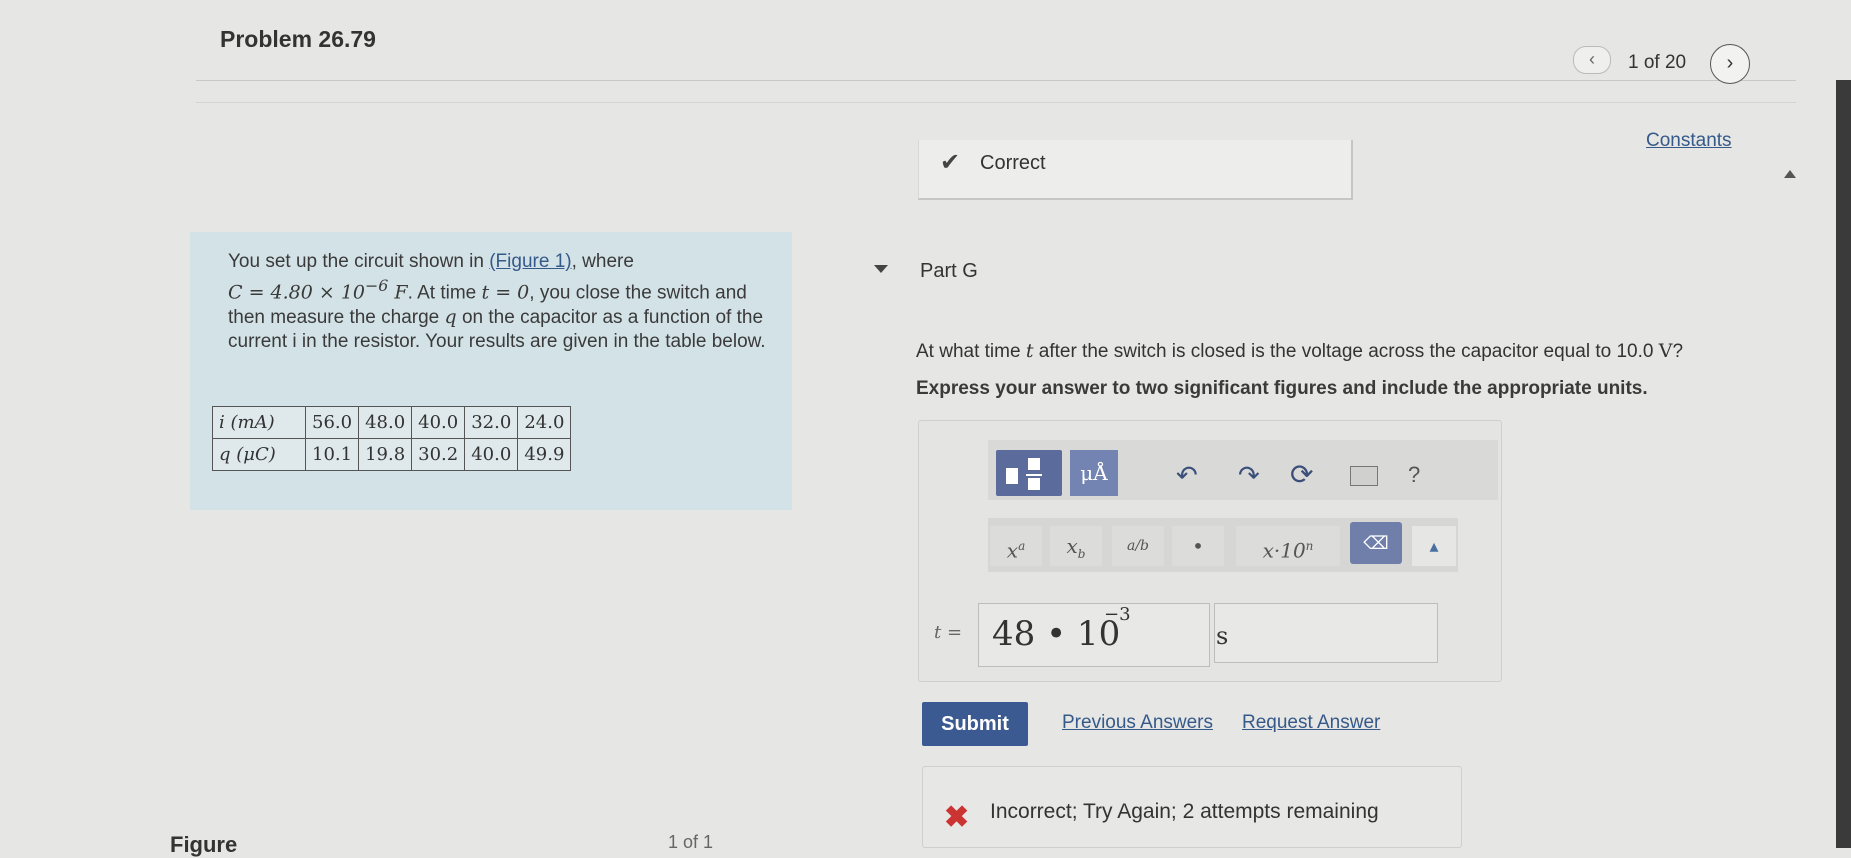  Describe the element at coordinates (1326, 633) in the screenshot. I see `answer-unit-input` at that location.